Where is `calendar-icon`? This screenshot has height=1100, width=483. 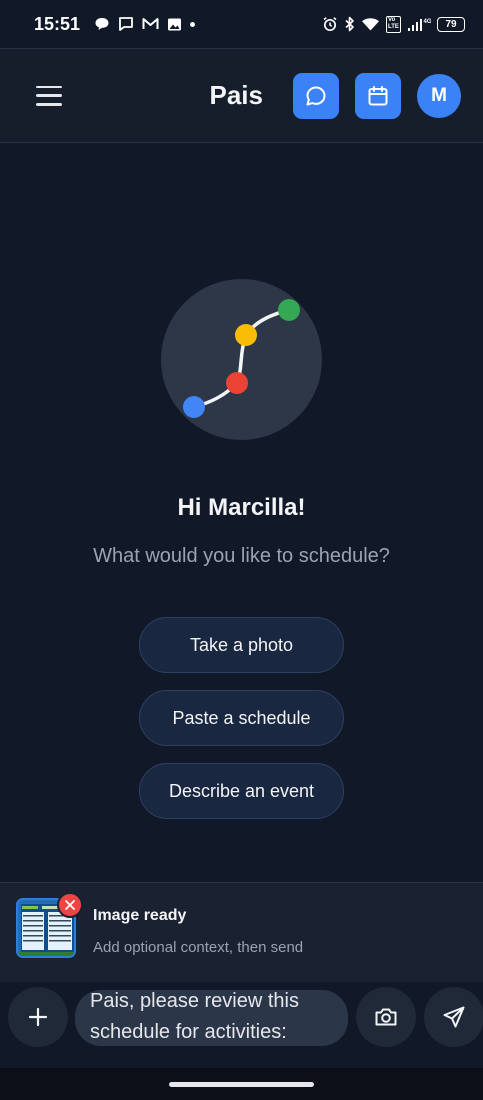
calendar-icon is located at coordinates (378, 95).